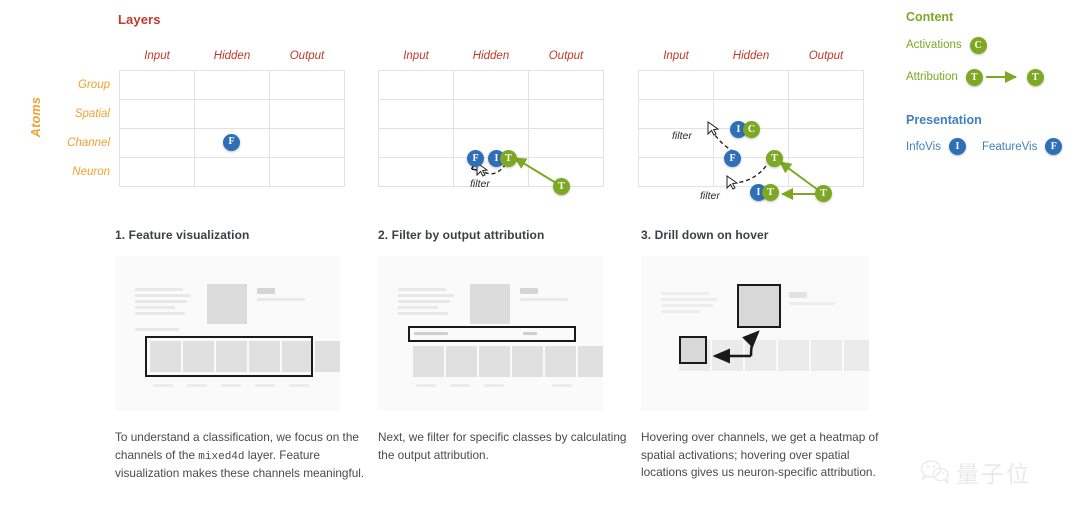 Image resolution: width=1080 pixels, height=521 pixels. What do you see at coordinates (935, 472) in the screenshot?
I see `wechat-icon` at bounding box center [935, 472].